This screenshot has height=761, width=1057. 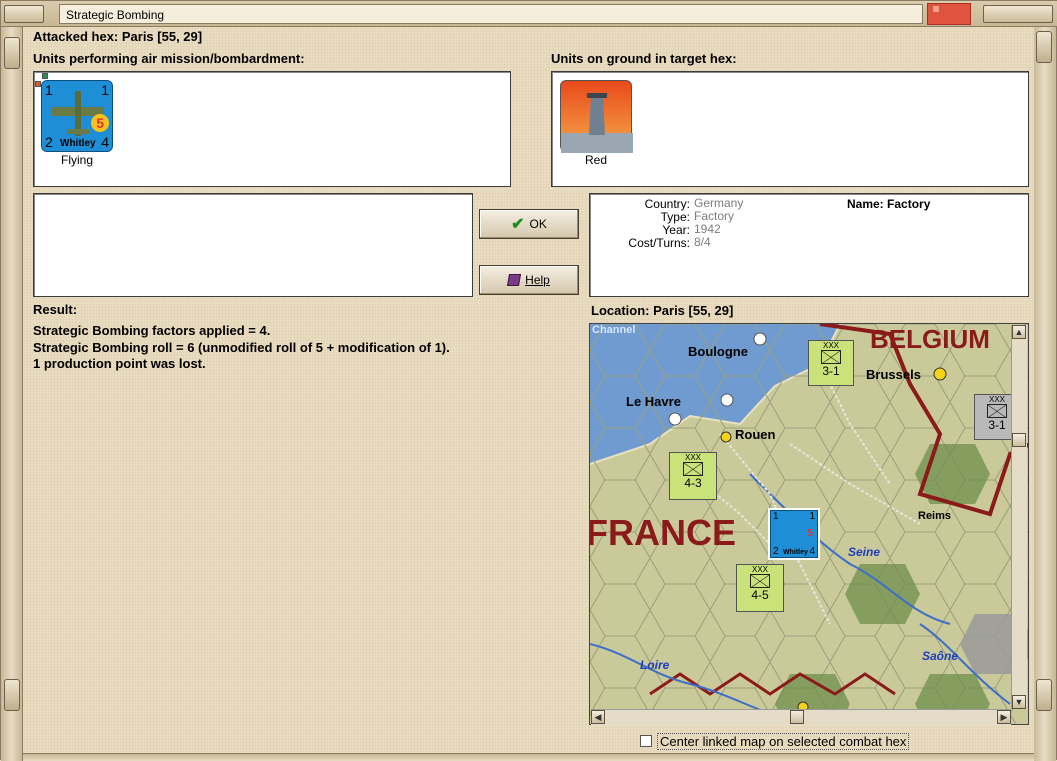 I want to click on location-heading: Location: Paris [55, 29], so click(x=662, y=310).